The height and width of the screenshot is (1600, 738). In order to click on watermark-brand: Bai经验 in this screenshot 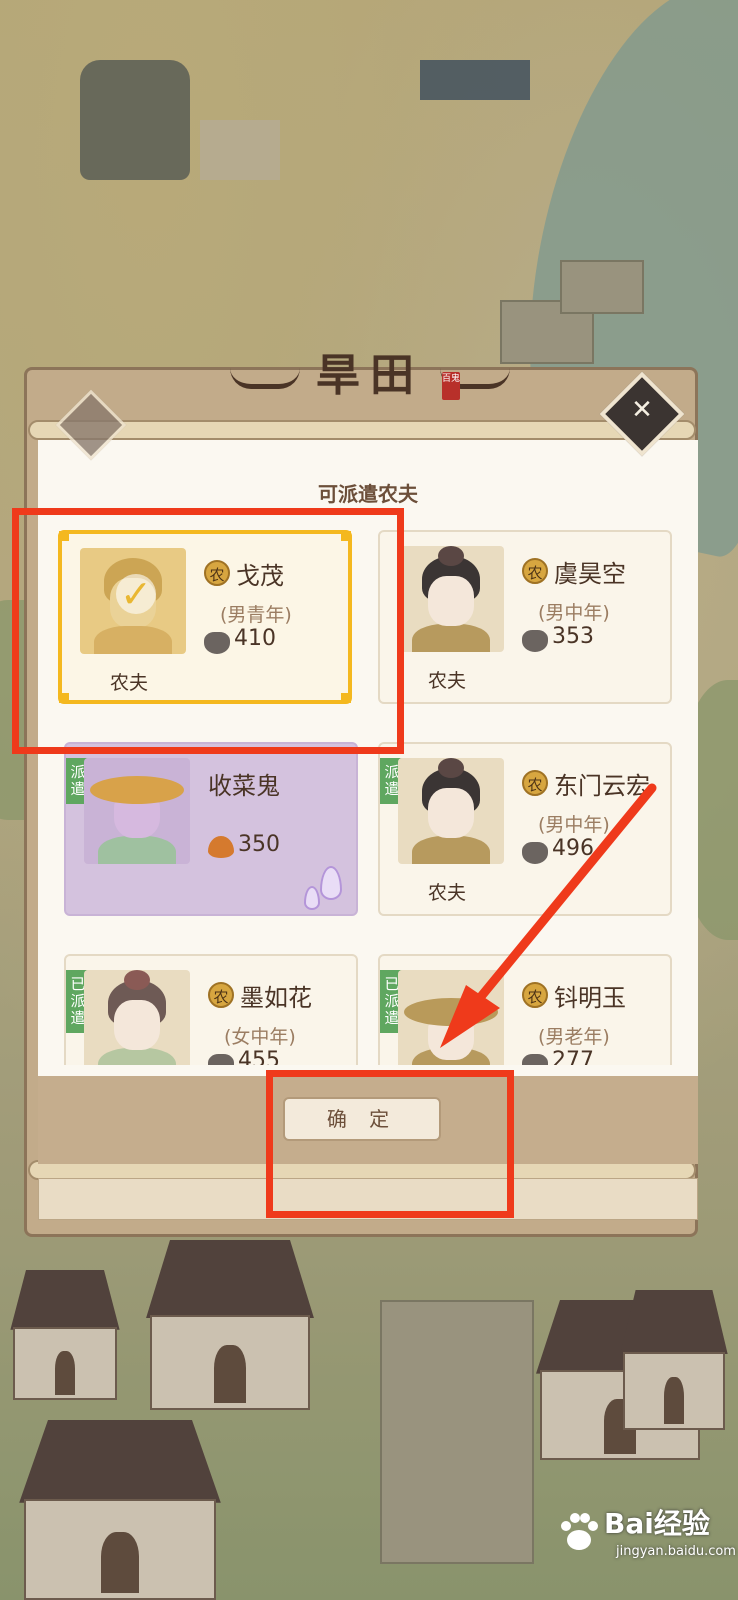, I will do `click(657, 1523)`.